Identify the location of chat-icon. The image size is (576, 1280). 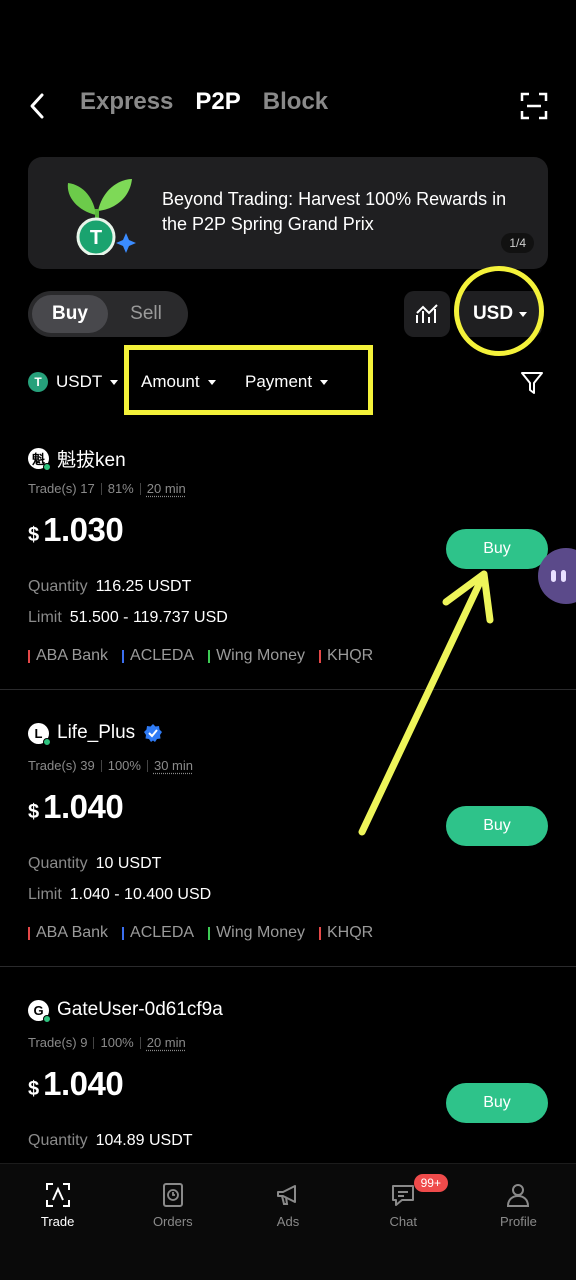
(403, 1195).